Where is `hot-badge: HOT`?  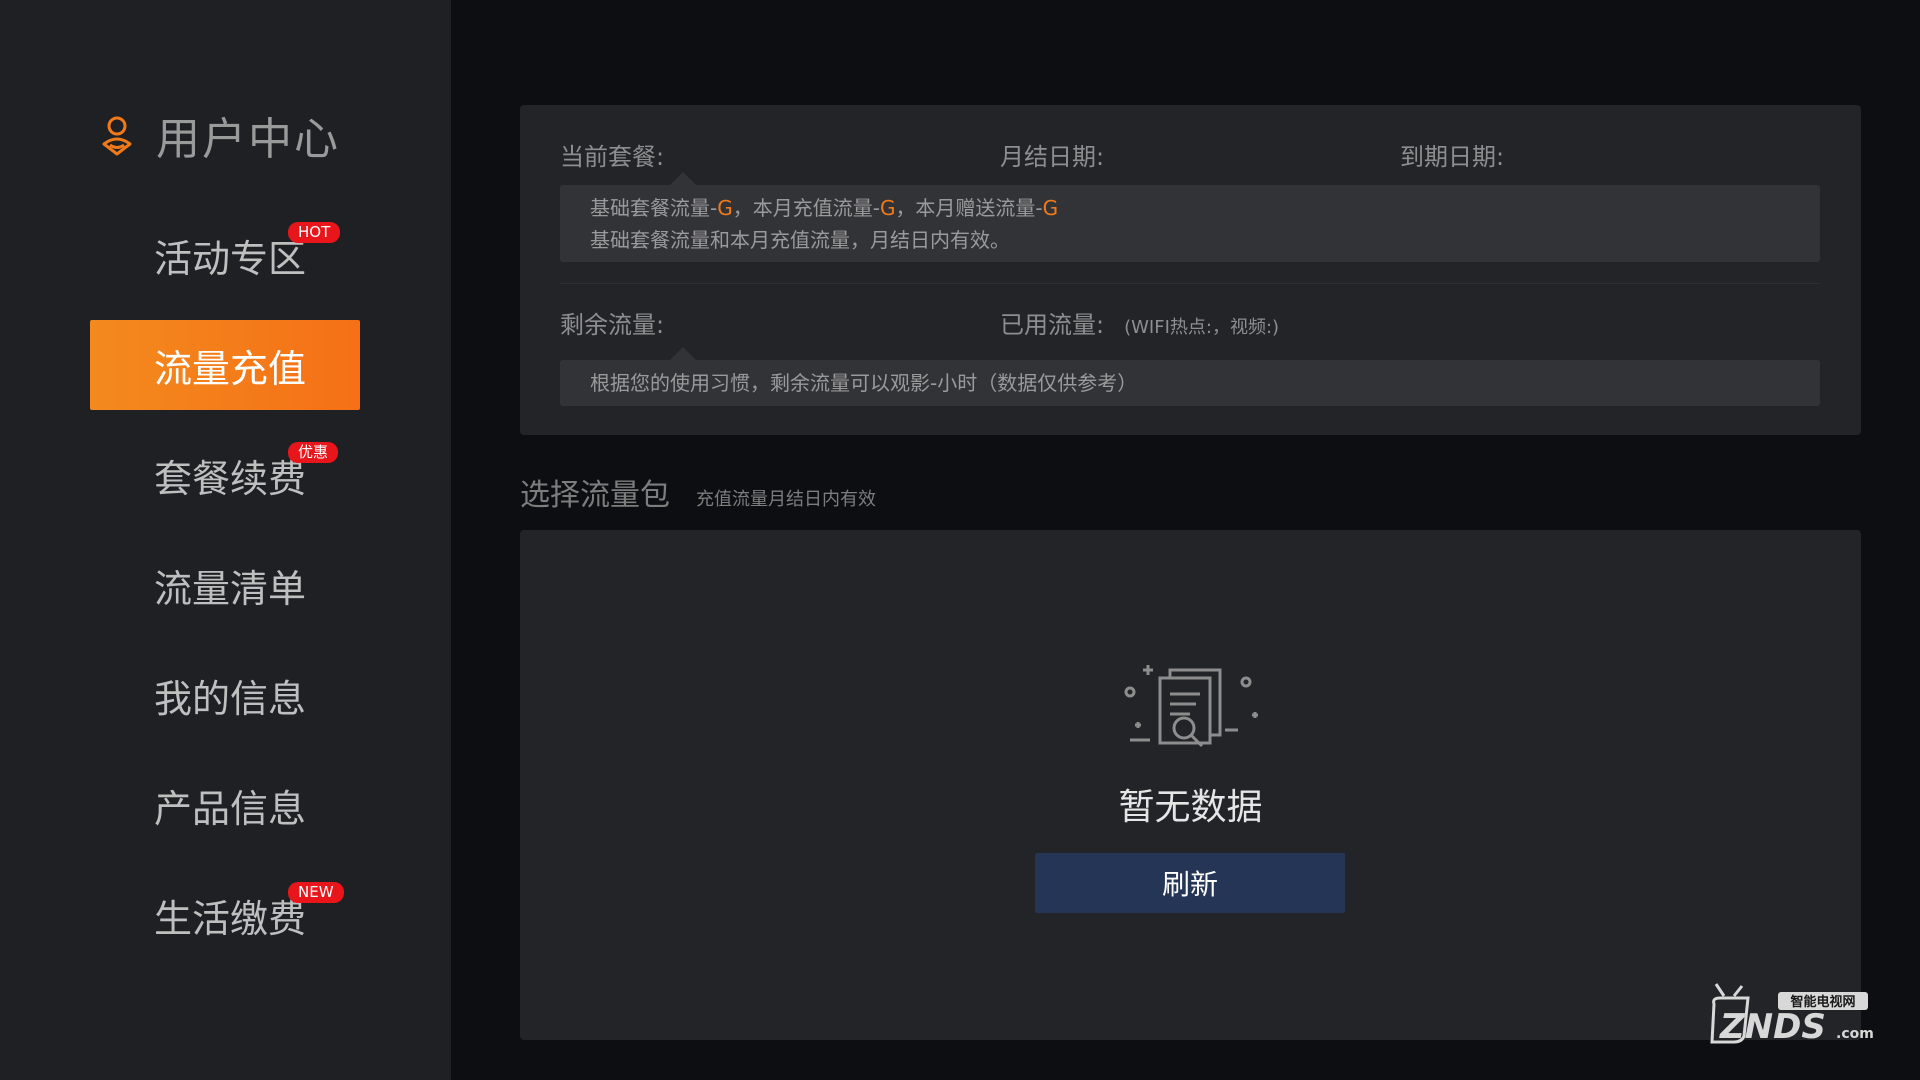
hot-badge: HOT is located at coordinates (314, 232).